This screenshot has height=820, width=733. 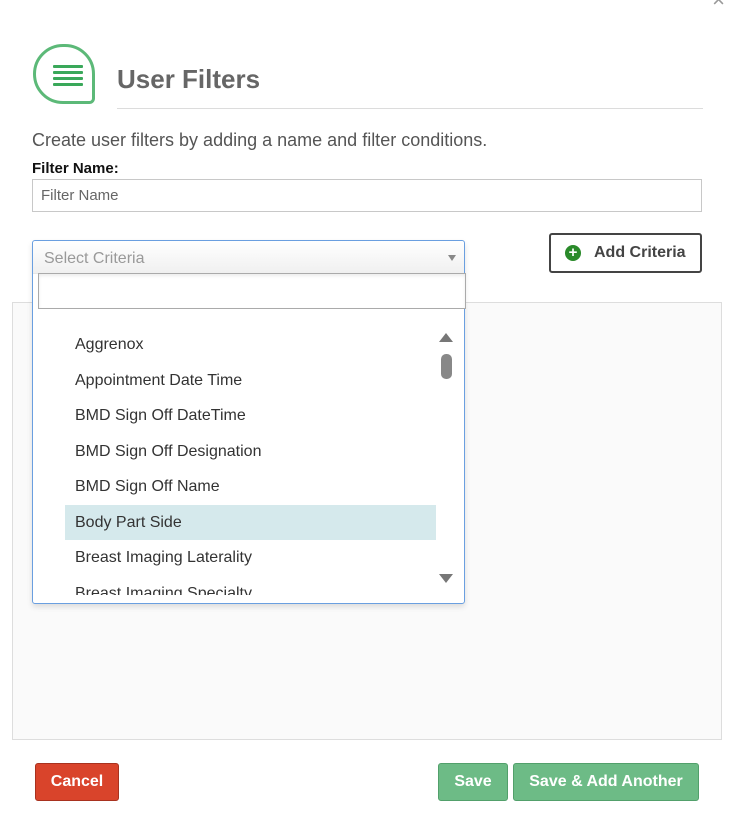 I want to click on close-icon: ×, so click(x=718, y=5).